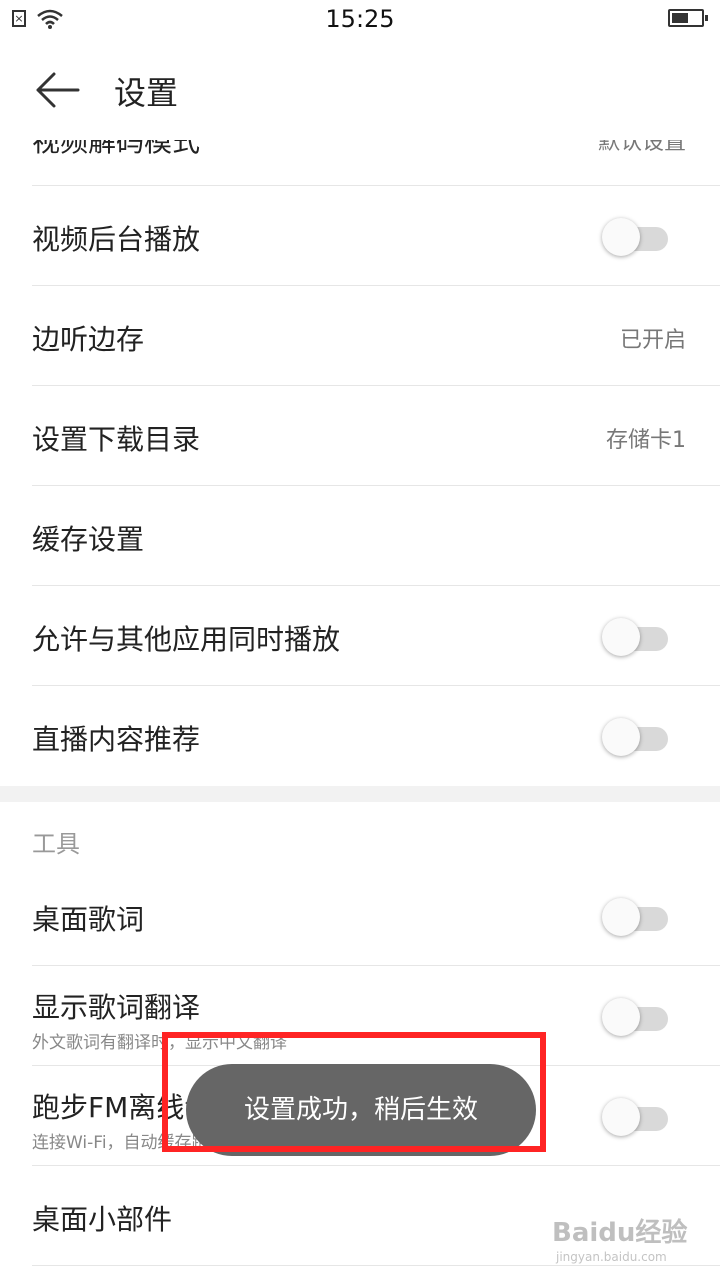  What do you see at coordinates (360, 794) in the screenshot?
I see `section-divider` at bounding box center [360, 794].